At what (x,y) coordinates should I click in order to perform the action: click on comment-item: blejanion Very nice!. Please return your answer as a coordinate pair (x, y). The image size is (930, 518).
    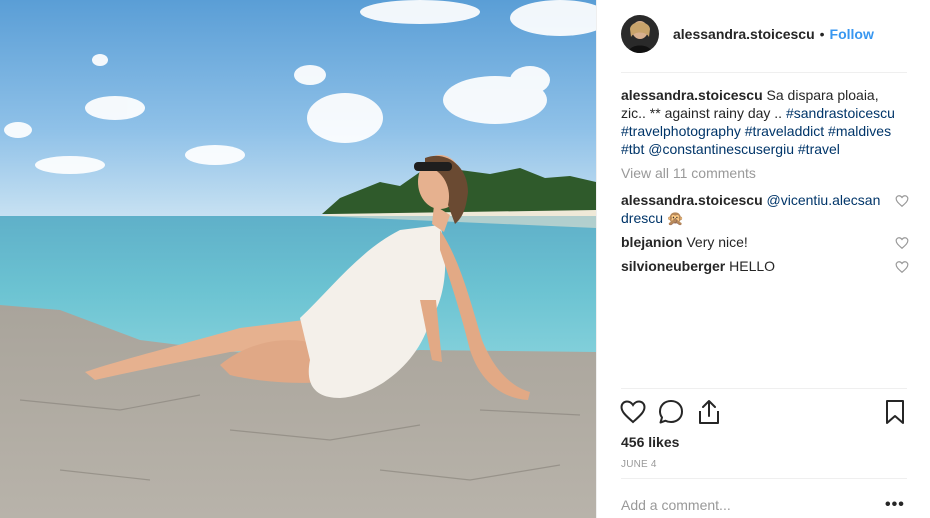
    Looking at the image, I should click on (765, 242).